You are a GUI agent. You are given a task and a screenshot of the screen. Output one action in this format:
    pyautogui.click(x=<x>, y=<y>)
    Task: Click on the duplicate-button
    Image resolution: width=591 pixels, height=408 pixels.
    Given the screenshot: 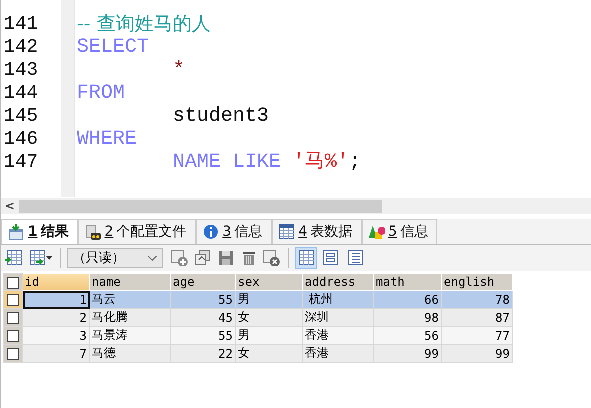 What is the action you would take?
    pyautogui.click(x=203, y=258)
    